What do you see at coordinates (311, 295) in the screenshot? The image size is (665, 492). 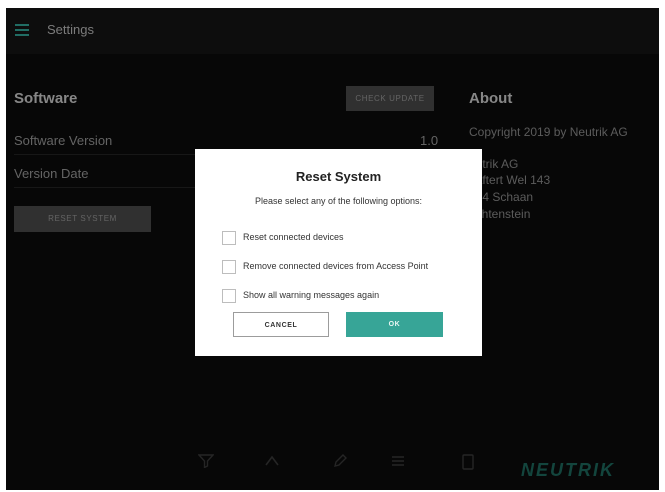 I see `option-label: Show all warning messages again` at bounding box center [311, 295].